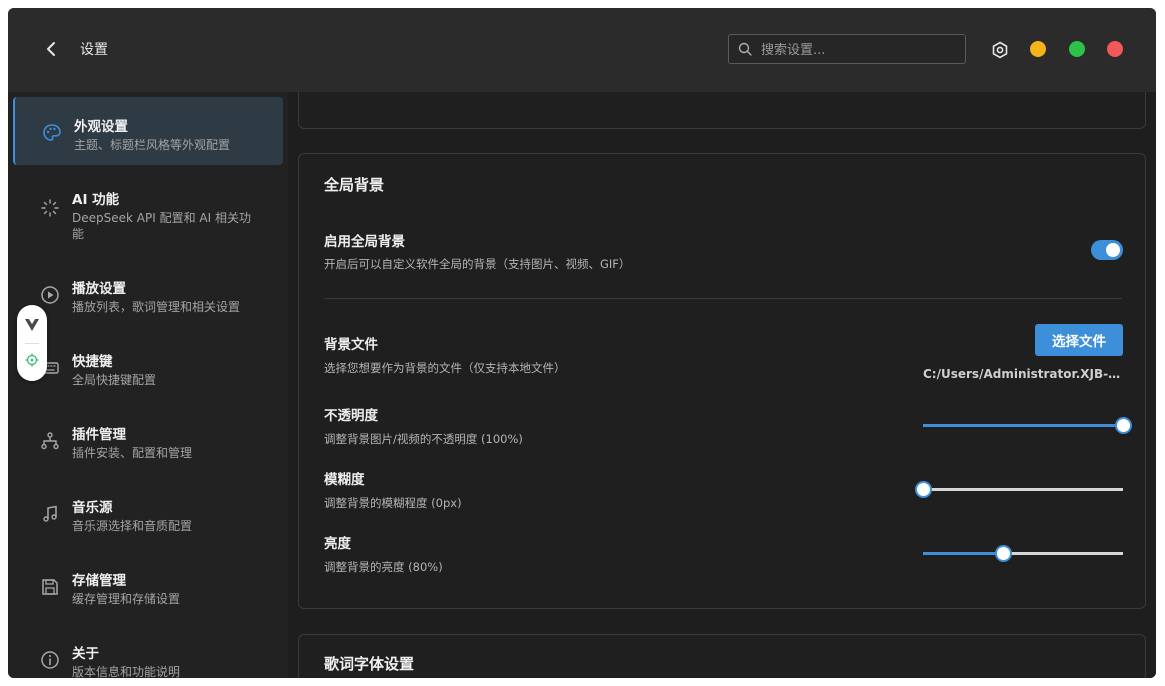 The height and width of the screenshot is (686, 1165). Describe the element at coordinates (344, 480) in the screenshot. I see `blur-title: 模糊度` at that location.